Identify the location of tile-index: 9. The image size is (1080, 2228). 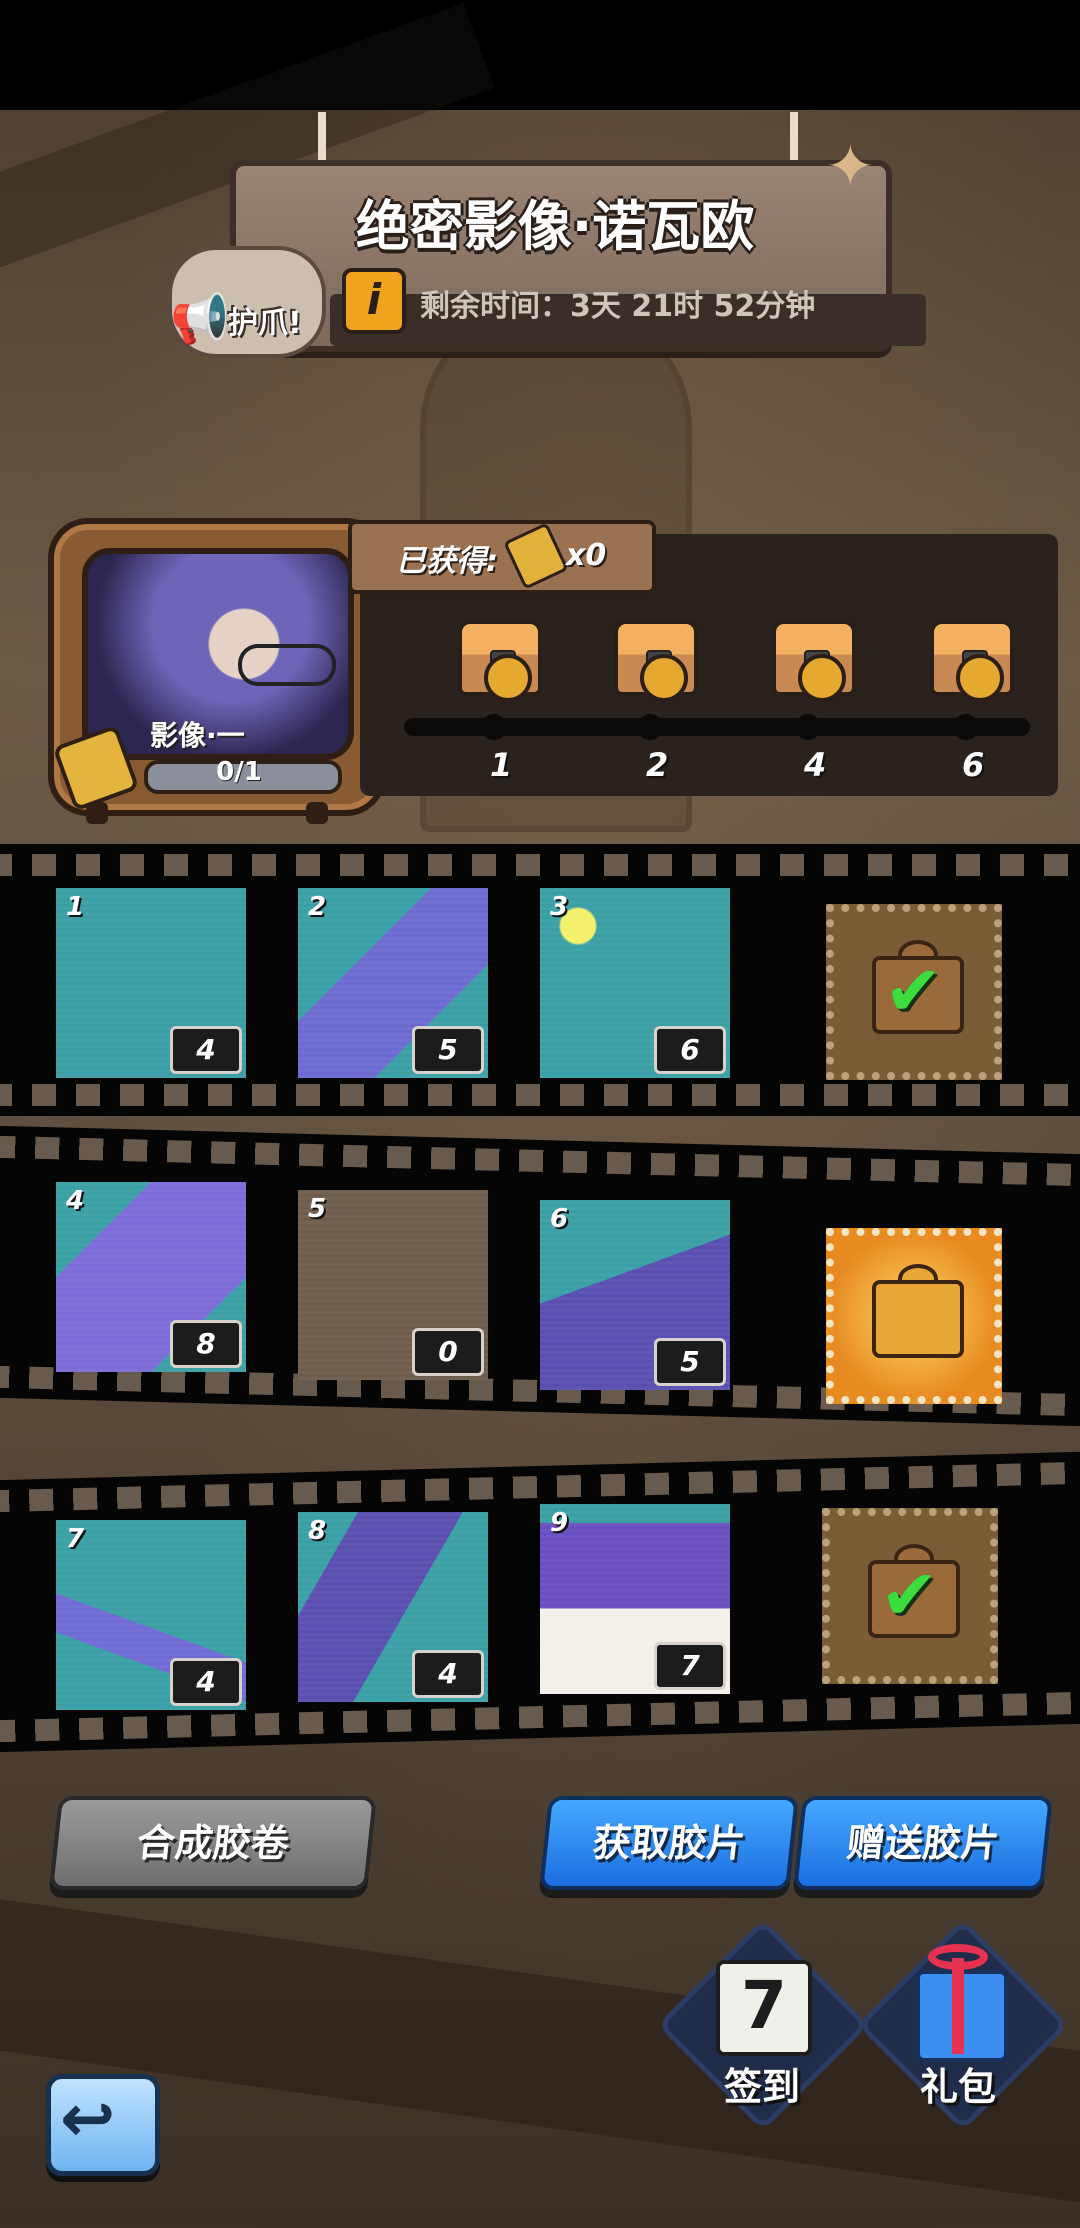
(559, 1523).